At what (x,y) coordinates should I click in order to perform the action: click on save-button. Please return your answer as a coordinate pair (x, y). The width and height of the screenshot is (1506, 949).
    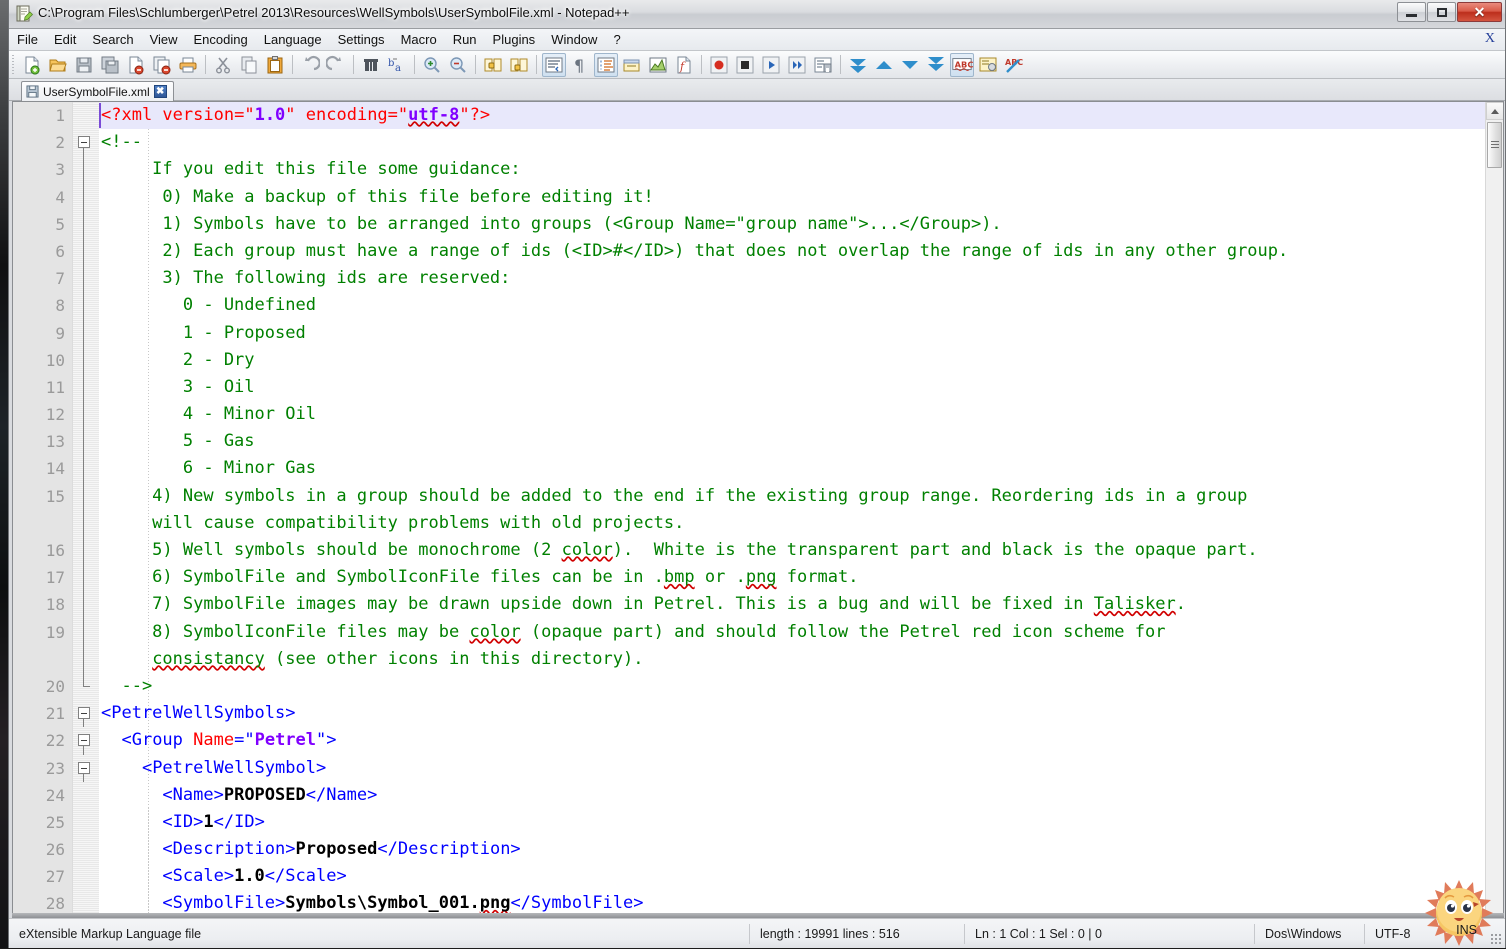
    Looking at the image, I should click on (84, 65).